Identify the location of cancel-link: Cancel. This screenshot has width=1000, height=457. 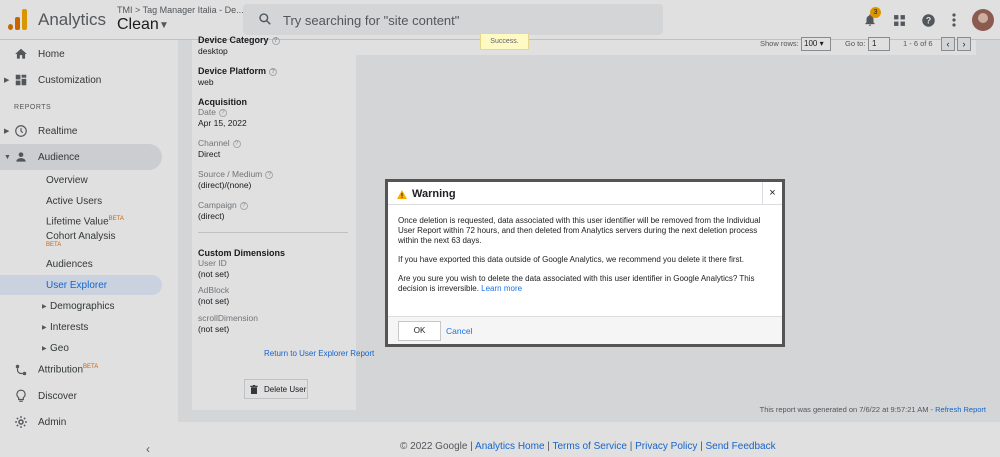
(459, 331).